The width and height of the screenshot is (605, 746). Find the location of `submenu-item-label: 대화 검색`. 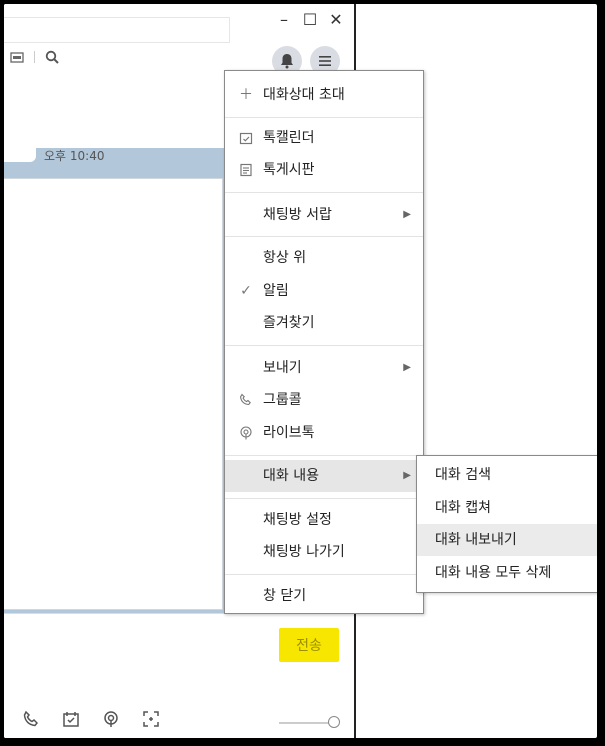

submenu-item-label: 대화 검색 is located at coordinates (463, 475).